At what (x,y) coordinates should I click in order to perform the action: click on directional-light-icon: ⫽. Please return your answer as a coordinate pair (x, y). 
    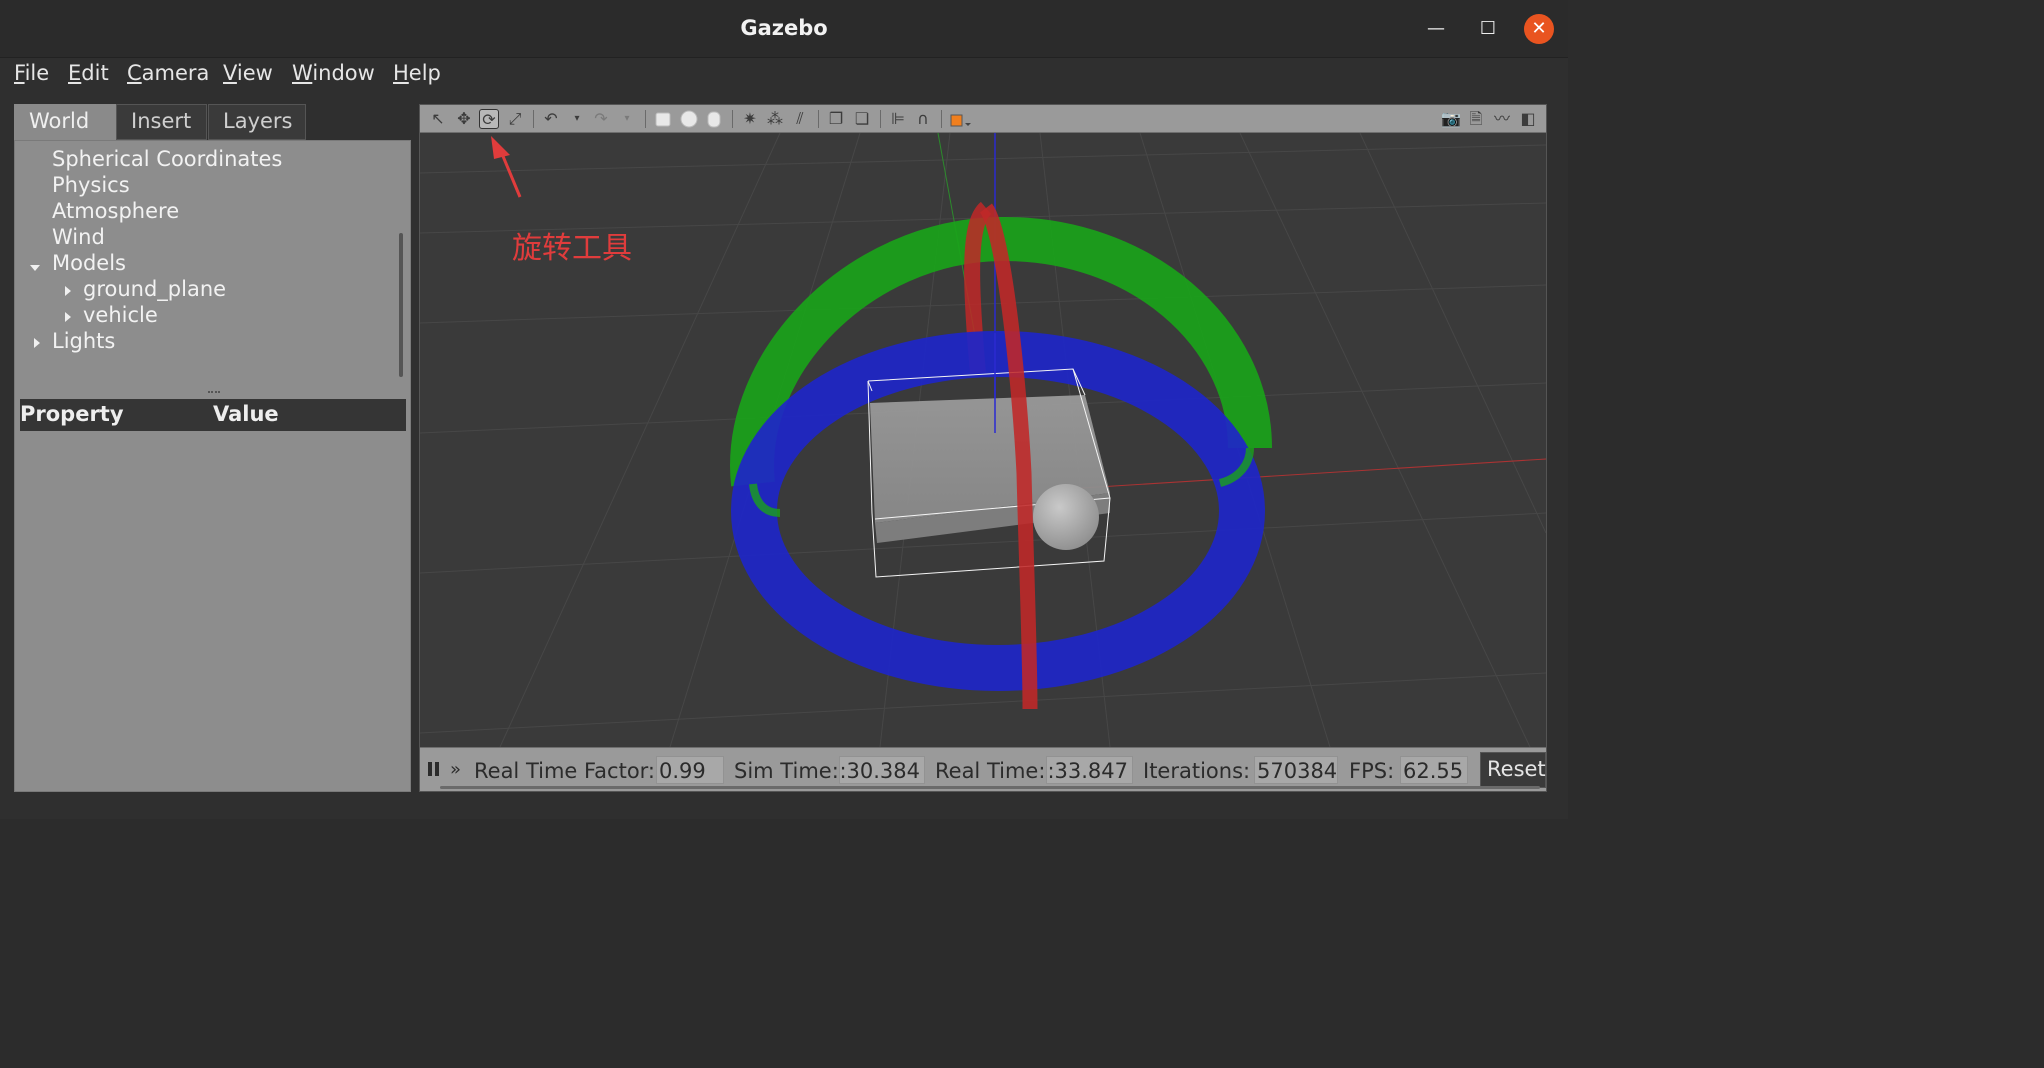
    Looking at the image, I should click on (800, 119).